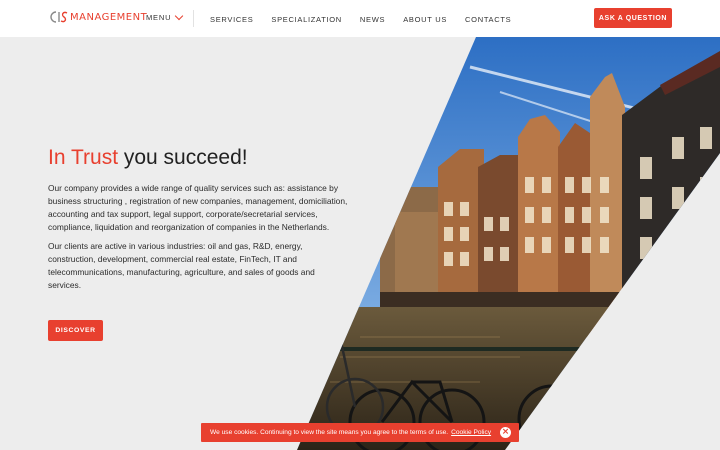 This screenshot has height=450, width=720. Describe the element at coordinates (83, 157) in the screenshot. I see `headline-accent: In Trust` at that location.